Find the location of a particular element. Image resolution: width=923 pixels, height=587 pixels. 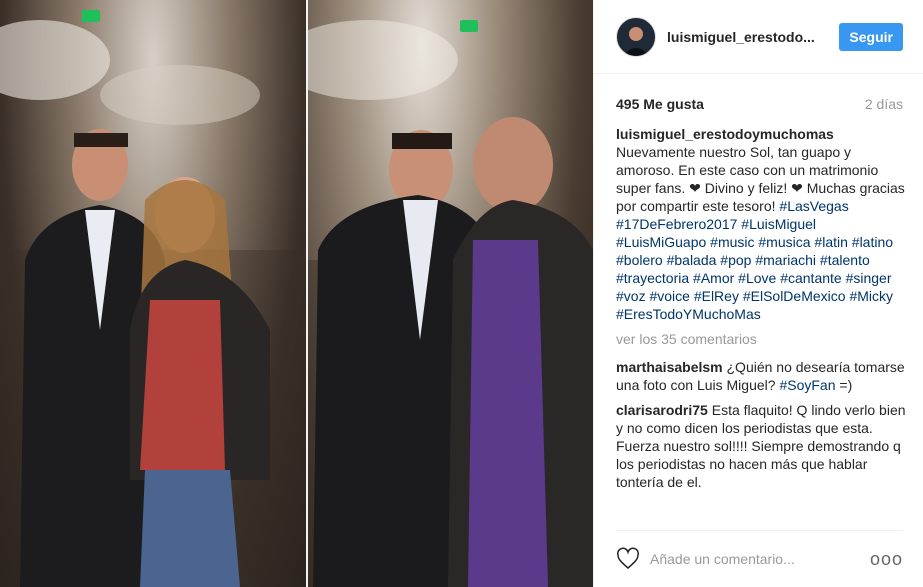

post-header: luismiguel_erestodo... Seguir is located at coordinates (758, 37).